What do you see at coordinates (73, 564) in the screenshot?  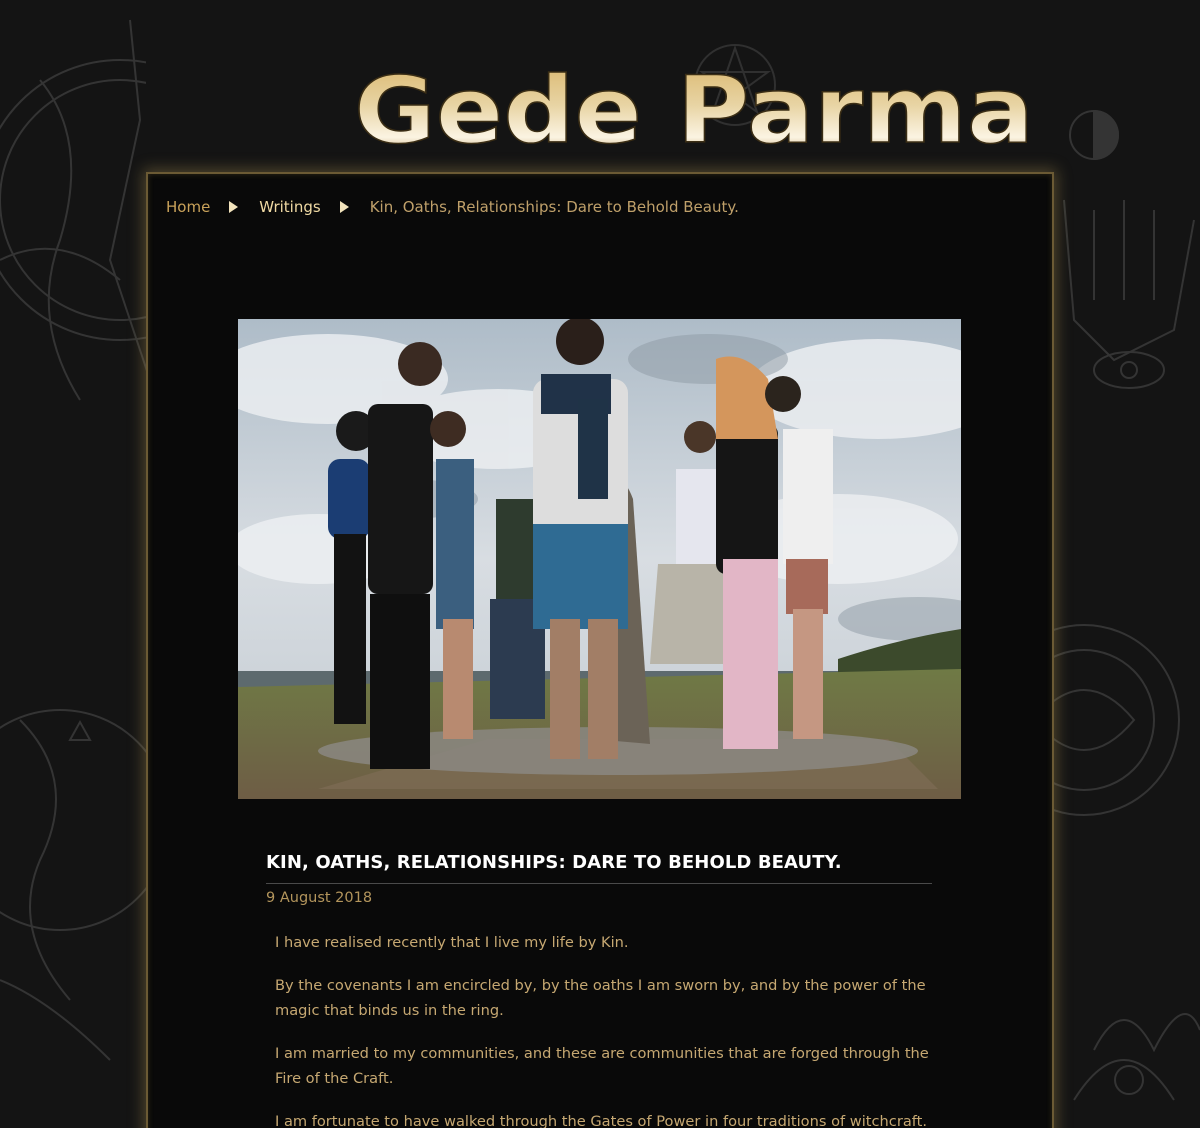 I see `background-occult-art-left` at bounding box center [73, 564].